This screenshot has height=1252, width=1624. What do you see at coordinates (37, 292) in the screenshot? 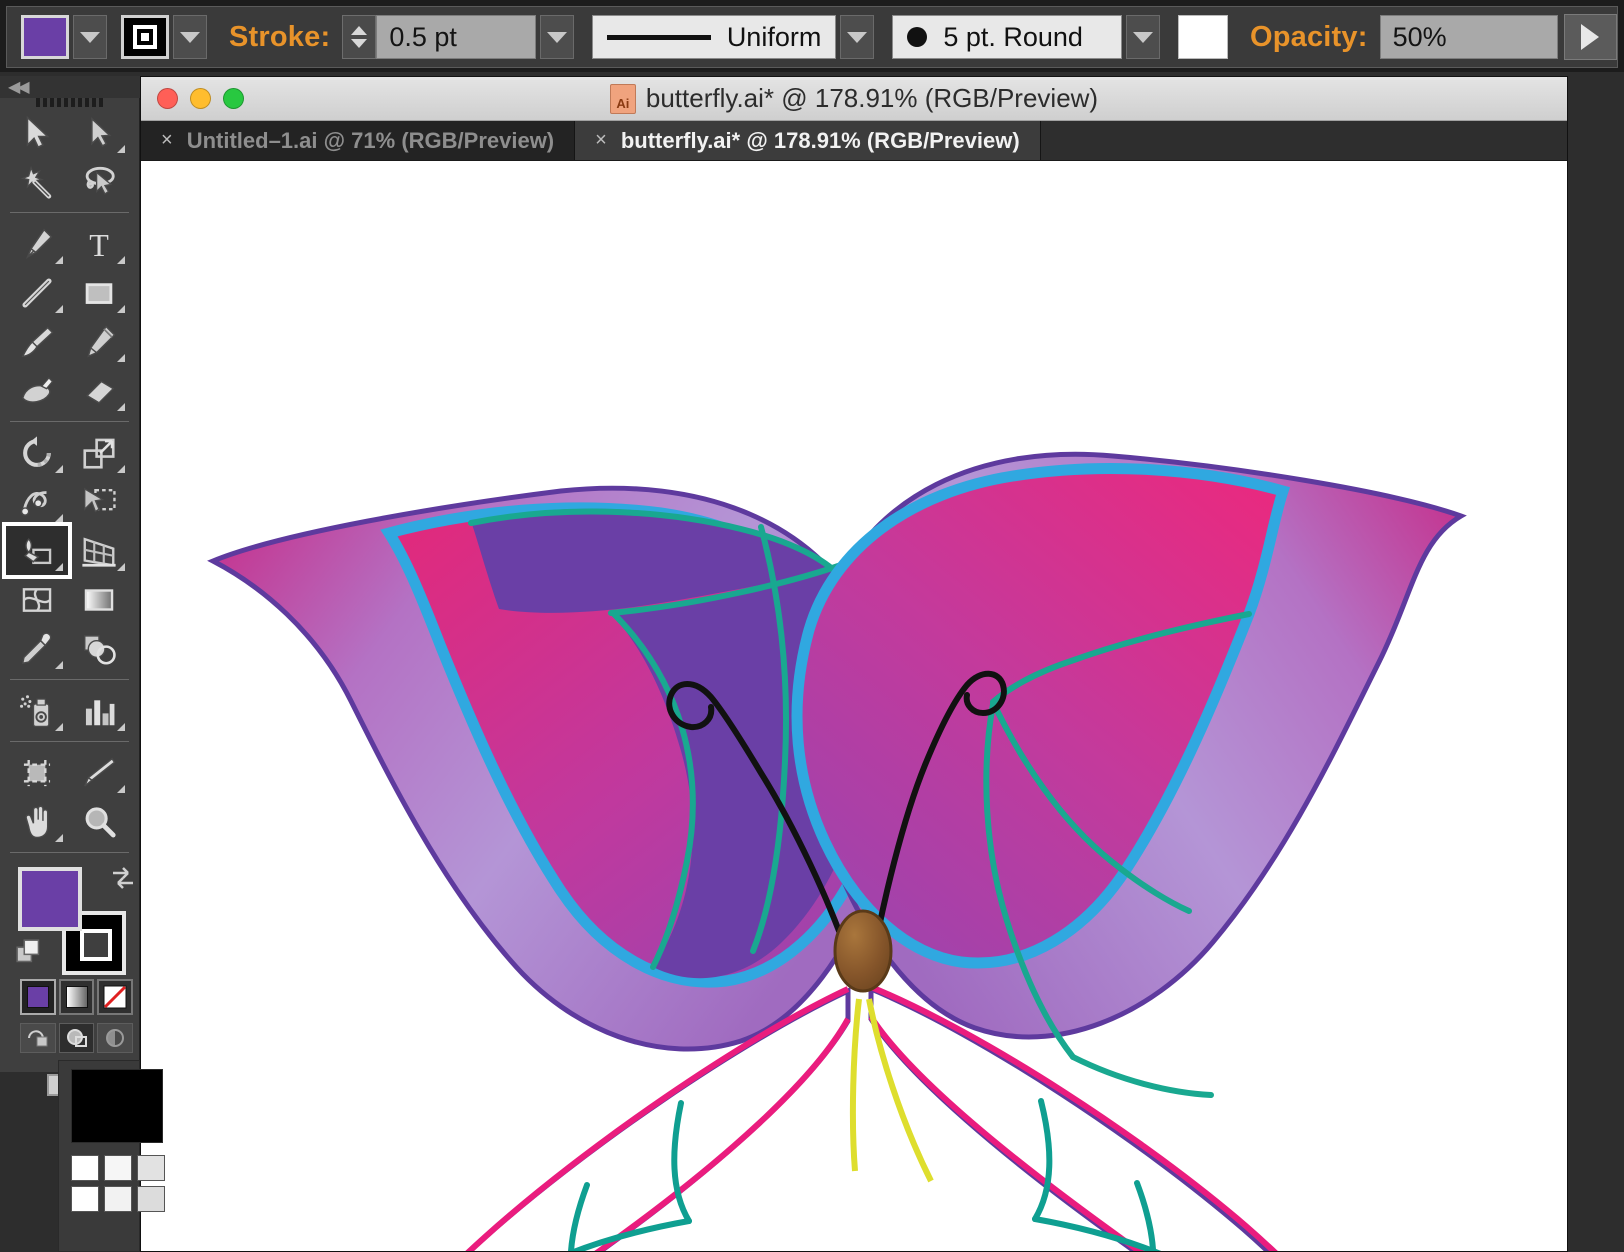
I see `line-segment-tool` at bounding box center [37, 292].